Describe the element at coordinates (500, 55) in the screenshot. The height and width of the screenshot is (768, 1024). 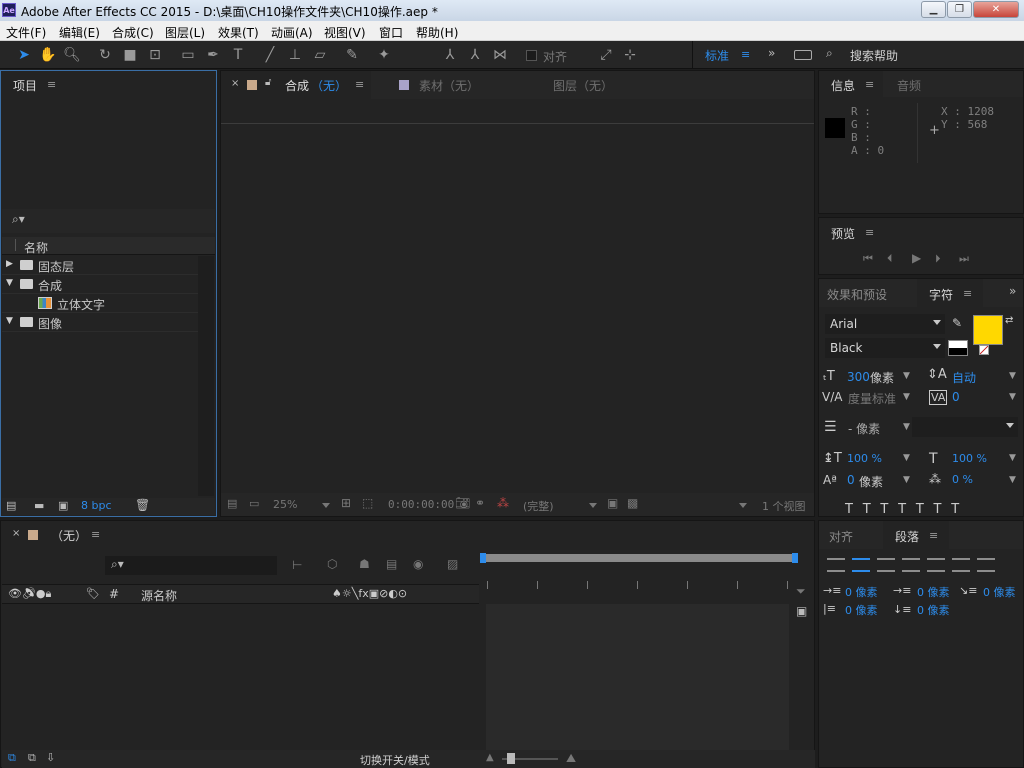
I see `view-axis-icon: ⋈` at that location.